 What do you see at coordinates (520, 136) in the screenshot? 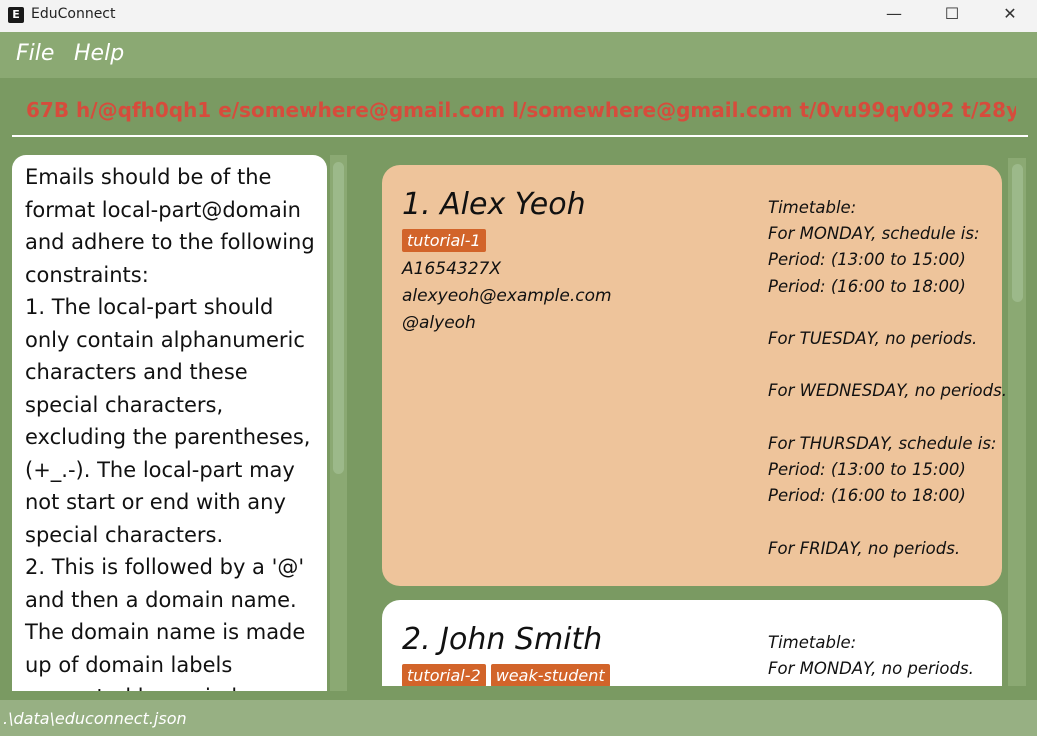
I see `command-underline` at bounding box center [520, 136].